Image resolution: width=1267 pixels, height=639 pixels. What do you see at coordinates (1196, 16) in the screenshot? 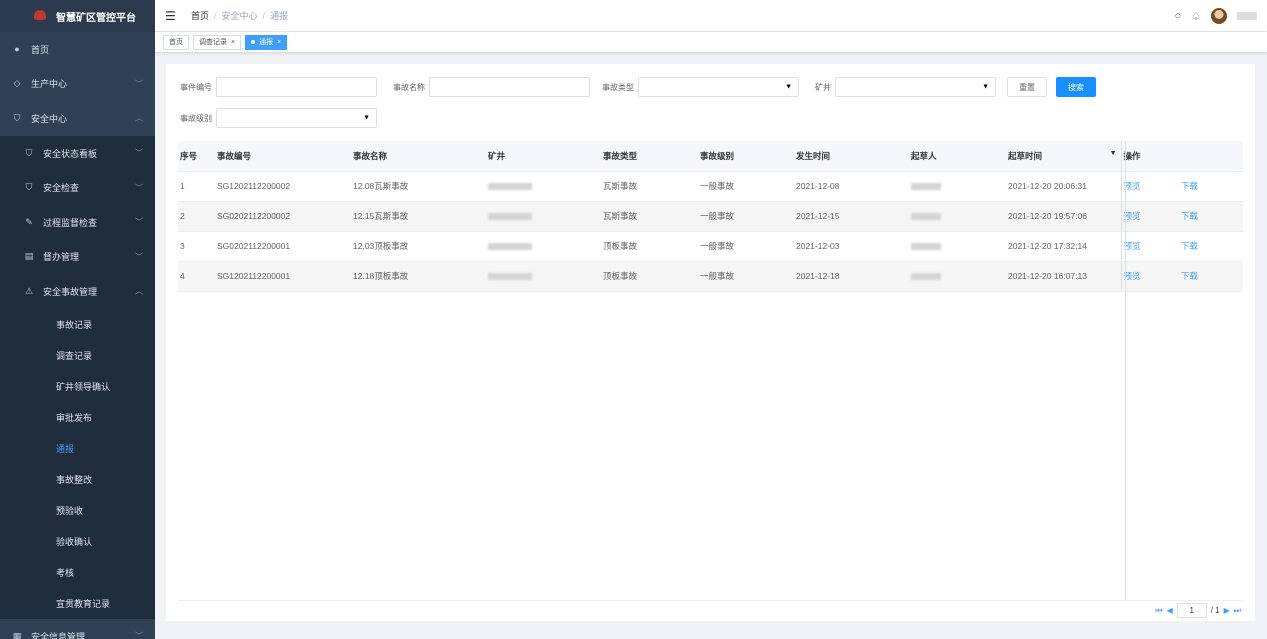
I see `bell-icon: ♤` at bounding box center [1196, 16].